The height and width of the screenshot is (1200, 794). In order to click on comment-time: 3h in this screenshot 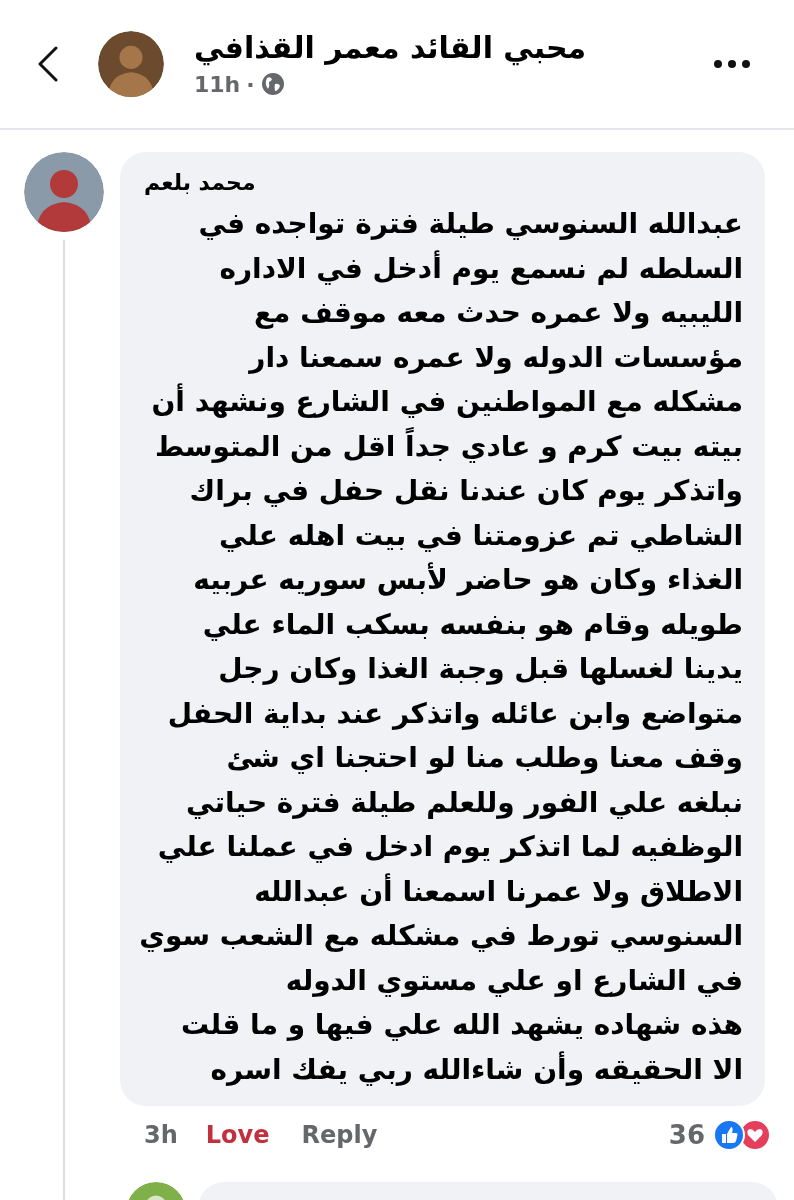, I will do `click(161, 1135)`.